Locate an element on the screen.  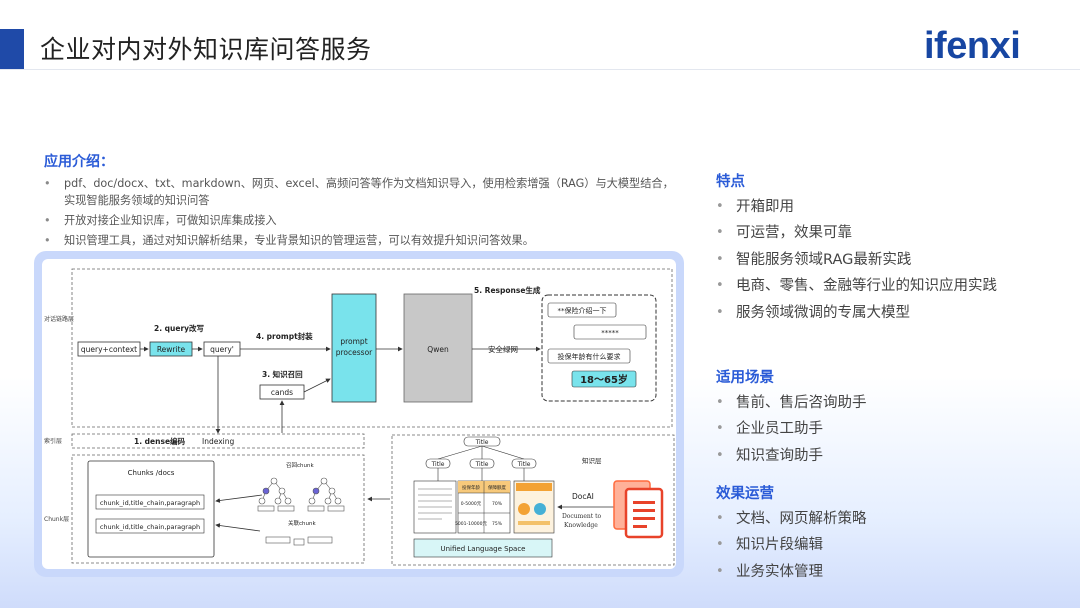
kb-image-snippet is located at coordinates (534, 507).